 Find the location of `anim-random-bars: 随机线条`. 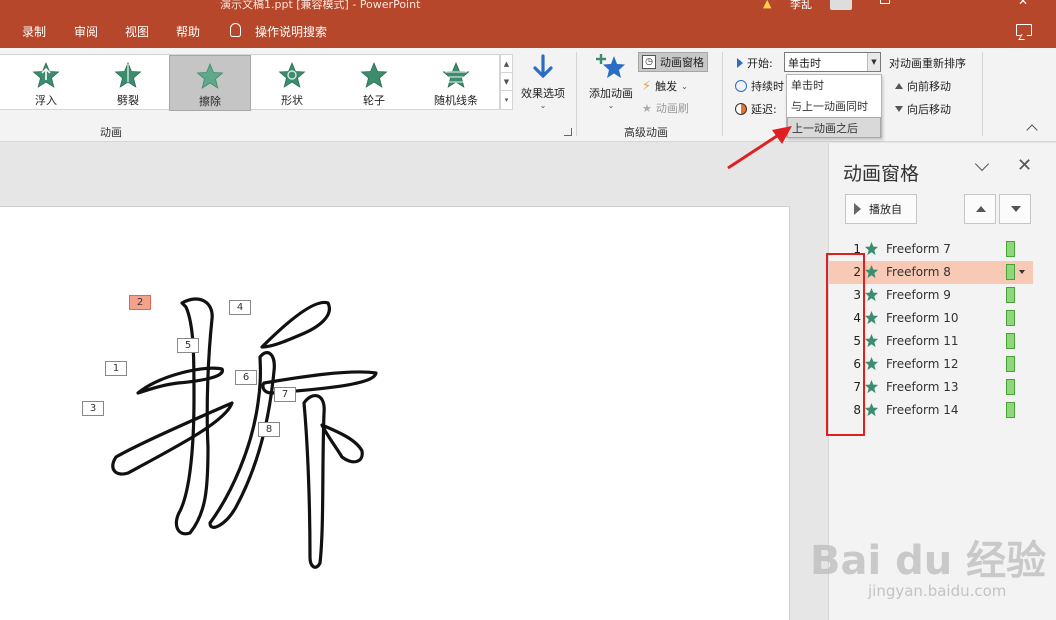

anim-random-bars: 随机线条 is located at coordinates (456, 83).